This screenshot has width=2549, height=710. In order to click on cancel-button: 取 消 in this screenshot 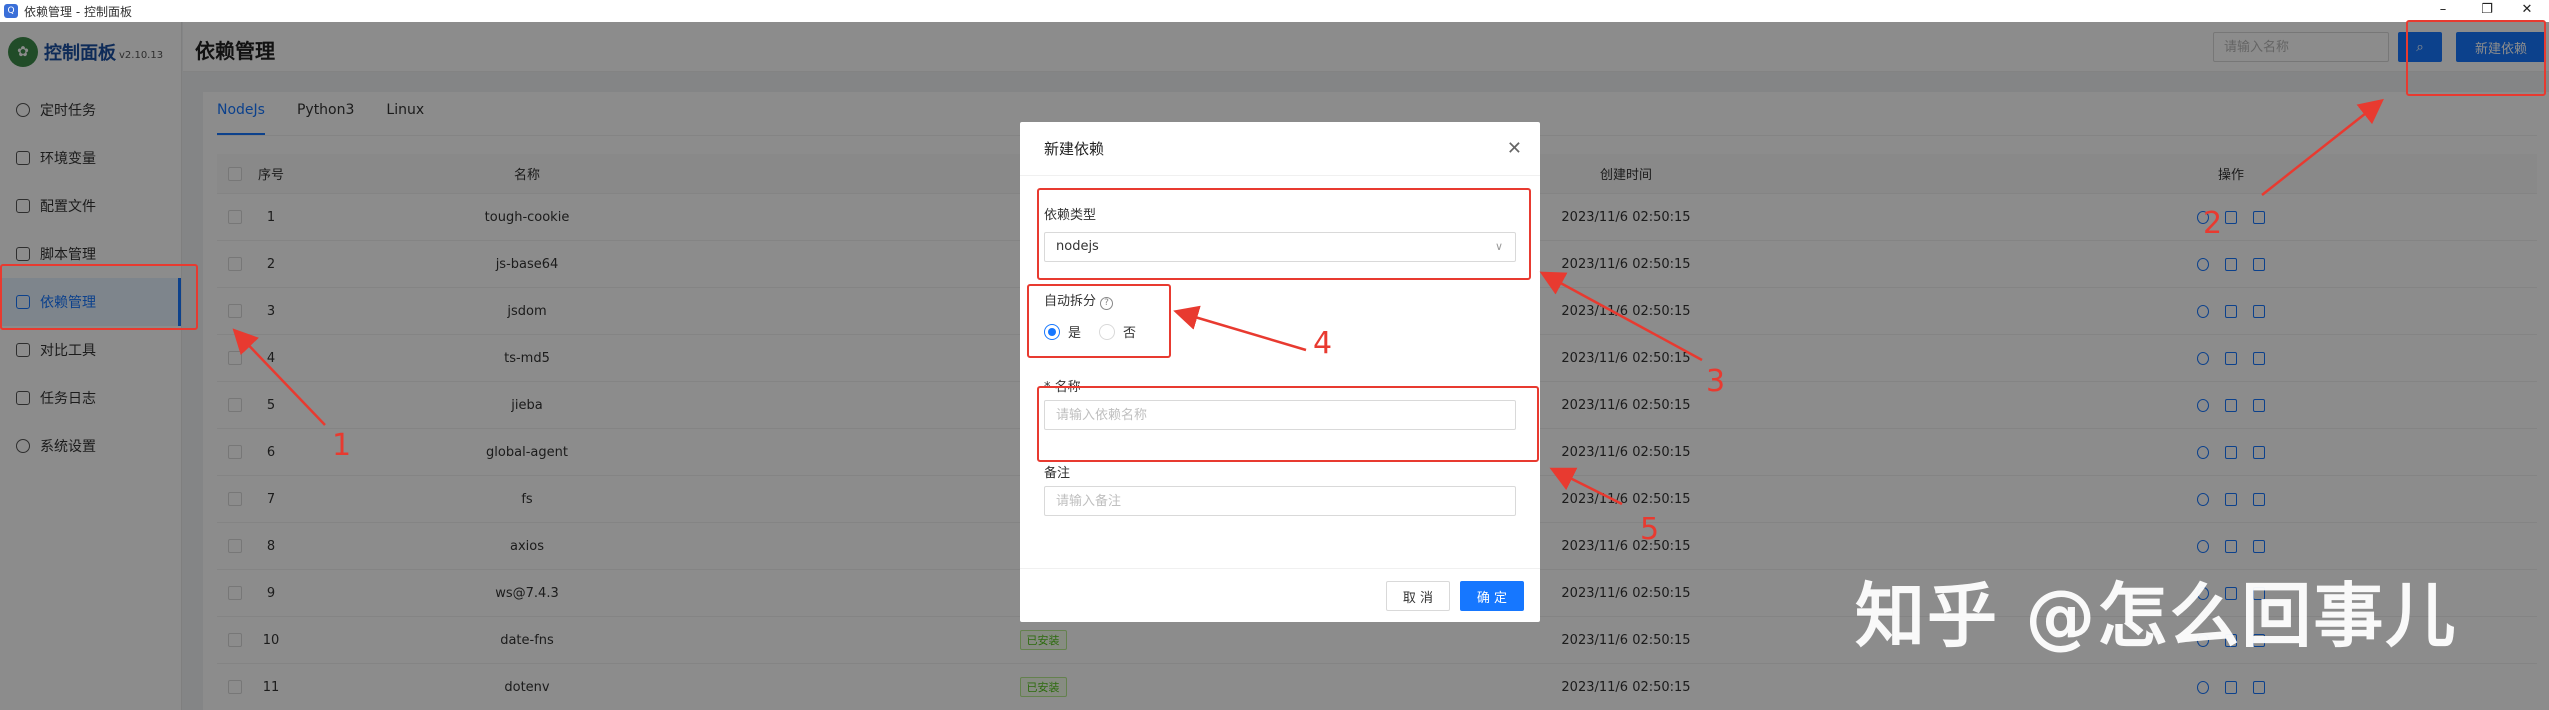, I will do `click(1418, 596)`.